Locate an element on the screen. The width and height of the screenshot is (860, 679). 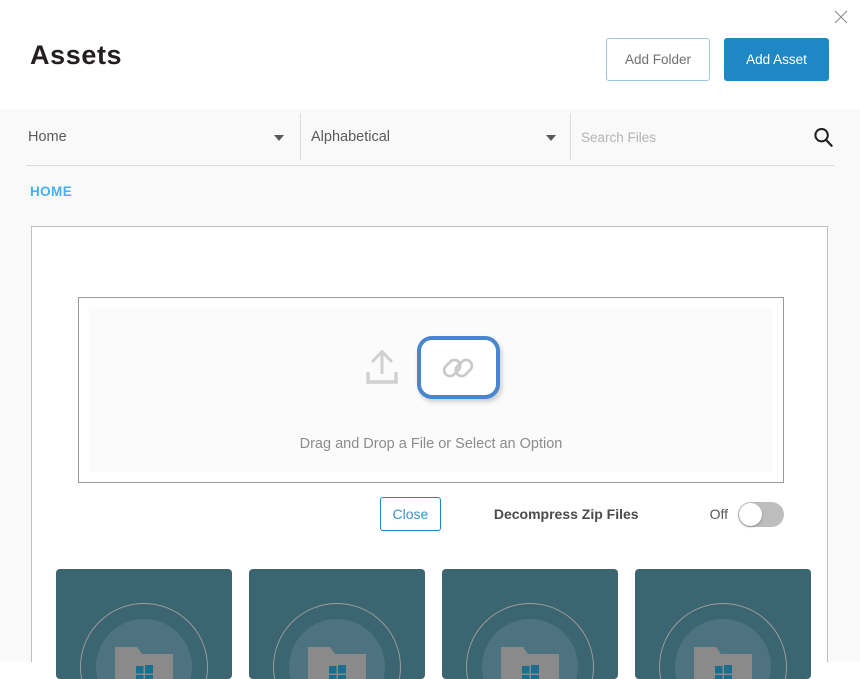
asset-grid is located at coordinates (436, 624).